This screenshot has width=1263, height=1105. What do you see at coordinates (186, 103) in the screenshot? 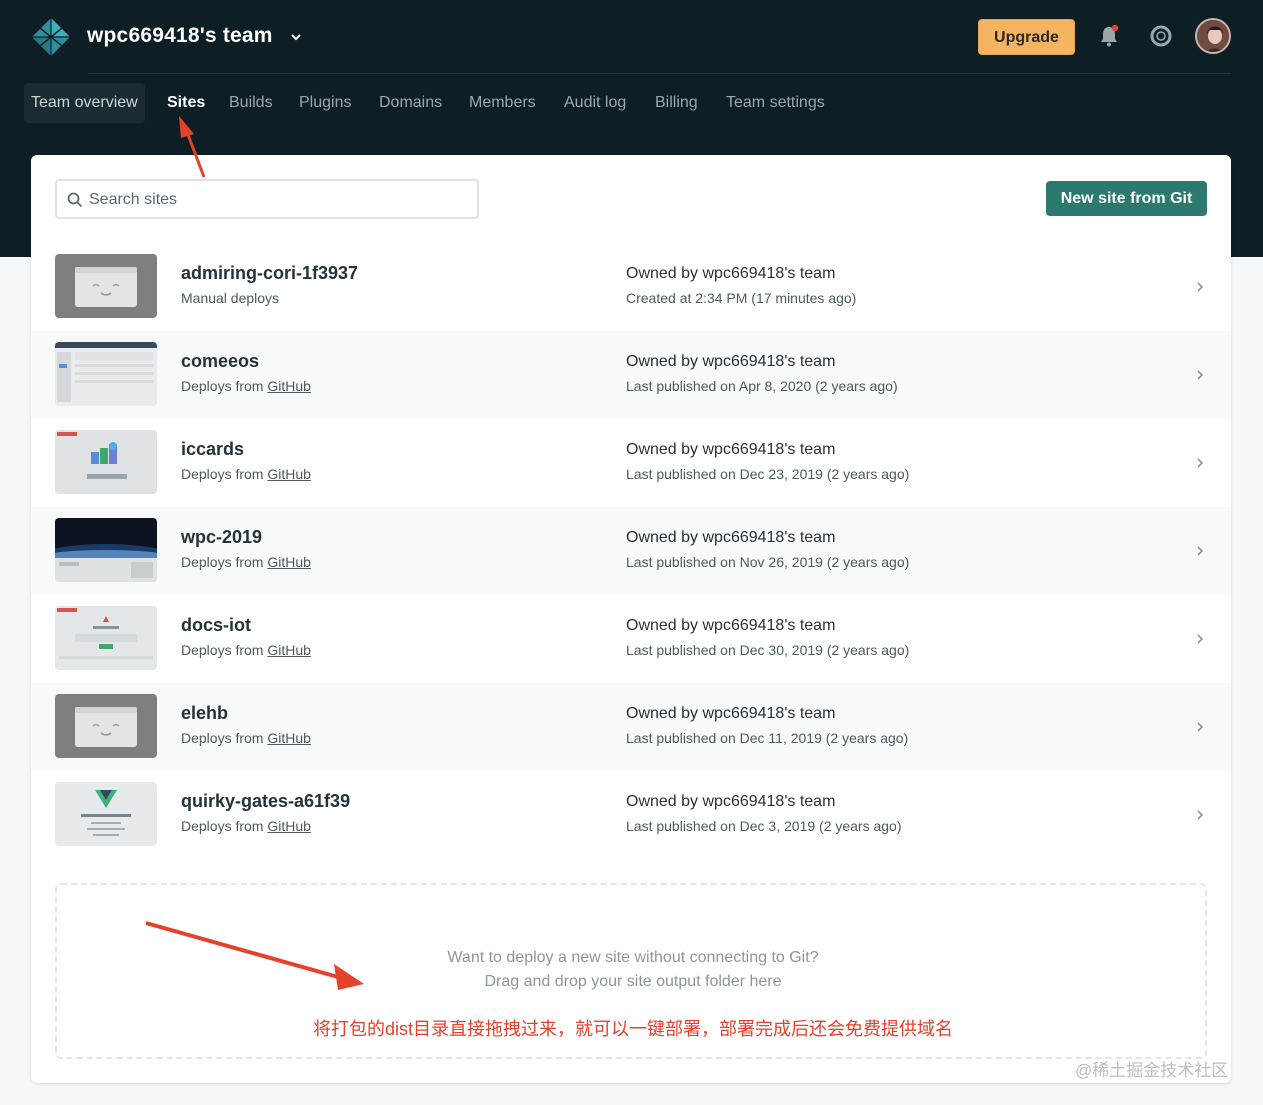
I see `tab-sites: Sites` at bounding box center [186, 103].